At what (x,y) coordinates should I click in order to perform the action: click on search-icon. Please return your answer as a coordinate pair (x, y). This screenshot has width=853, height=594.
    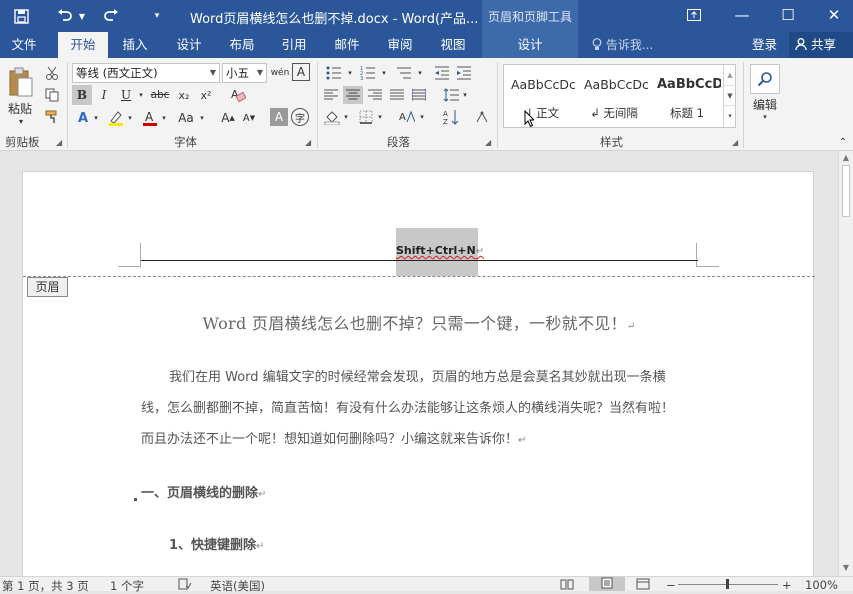
    Looking at the image, I should click on (765, 79).